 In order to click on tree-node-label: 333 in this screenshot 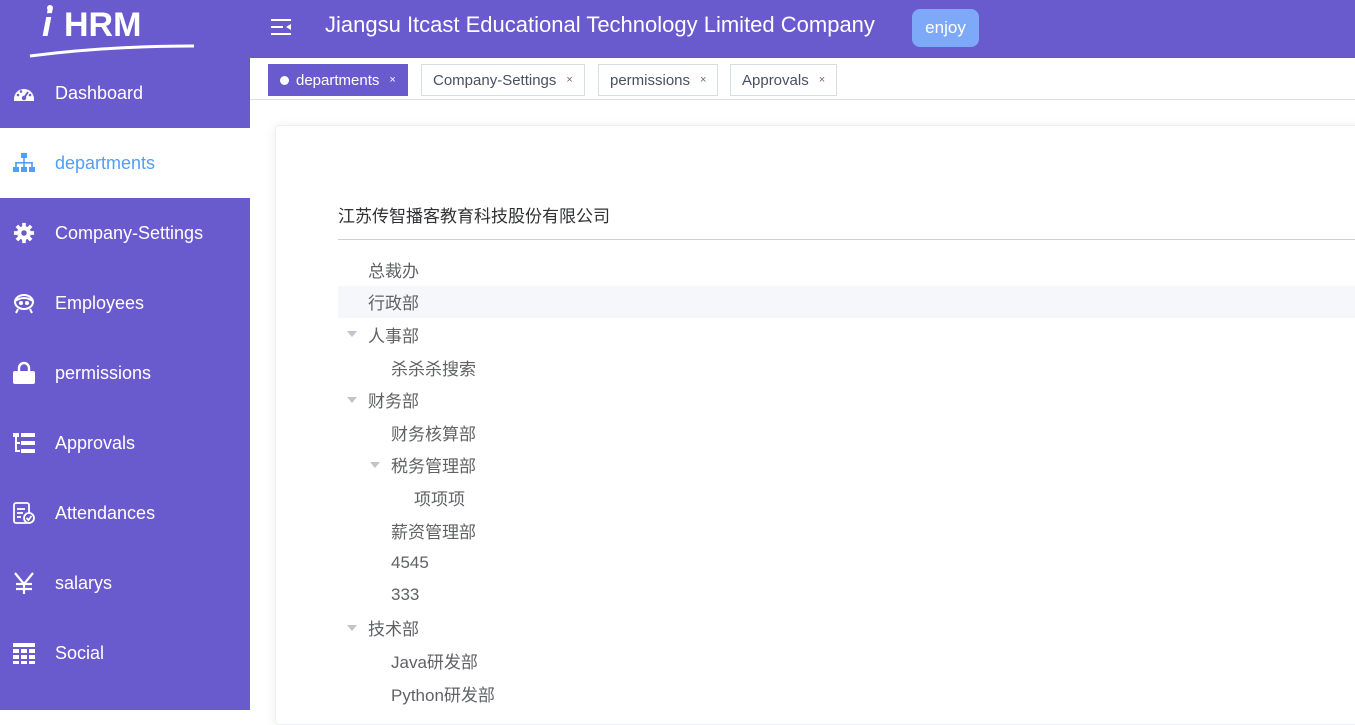, I will do `click(405, 595)`.